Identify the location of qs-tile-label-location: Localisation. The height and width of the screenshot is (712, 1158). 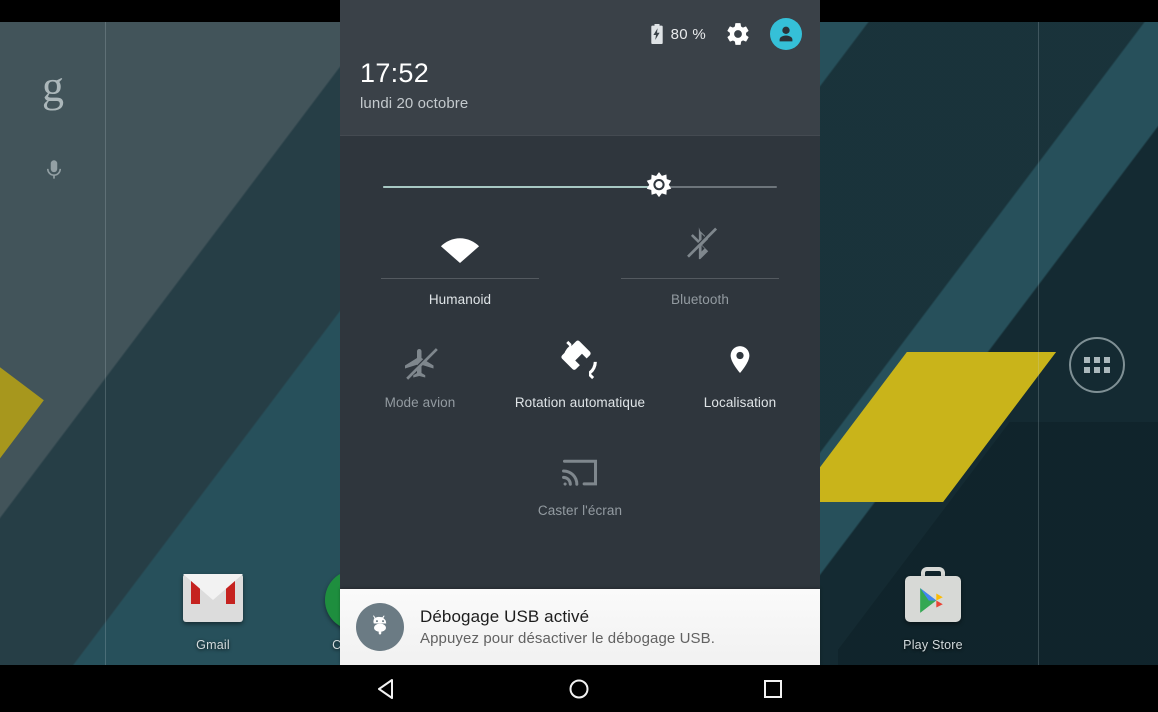
(740, 402).